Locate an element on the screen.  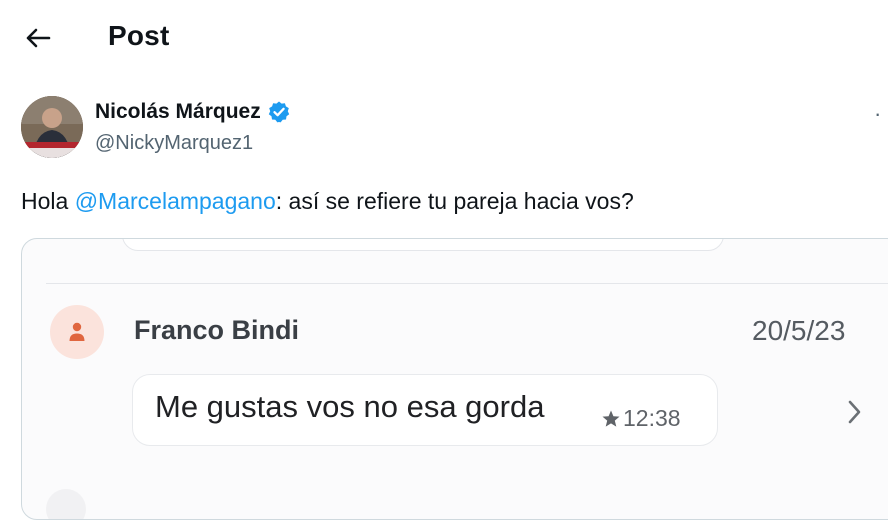
star-icon is located at coordinates (611, 418).